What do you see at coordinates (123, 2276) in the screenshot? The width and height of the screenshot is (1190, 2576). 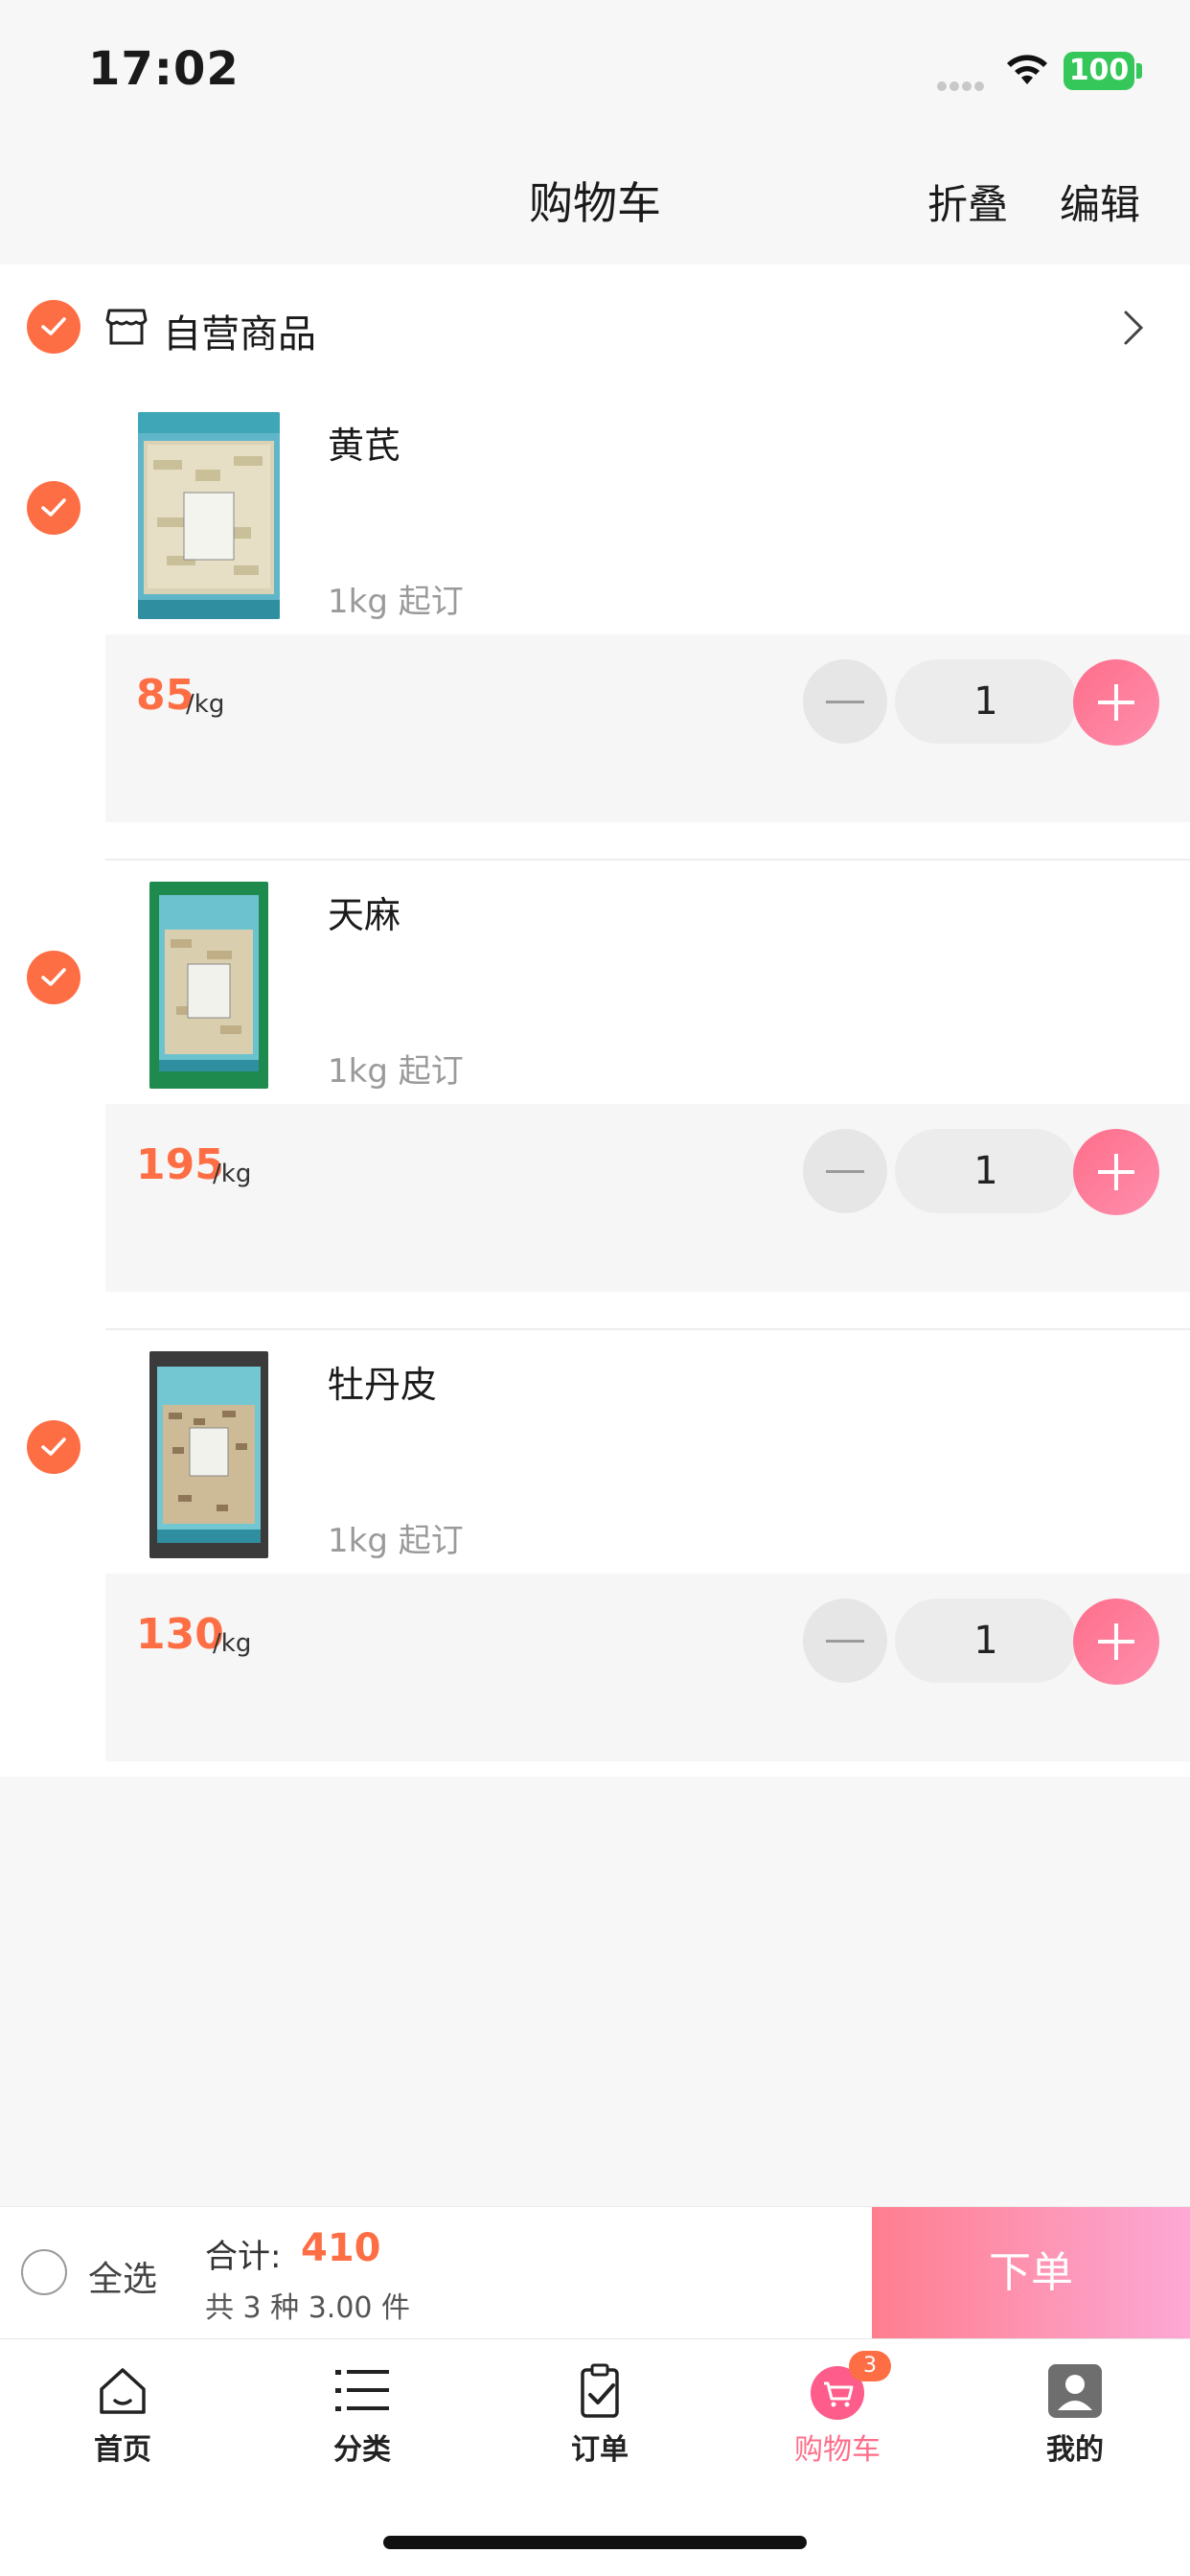 I see `select-all-label: 全选` at bounding box center [123, 2276].